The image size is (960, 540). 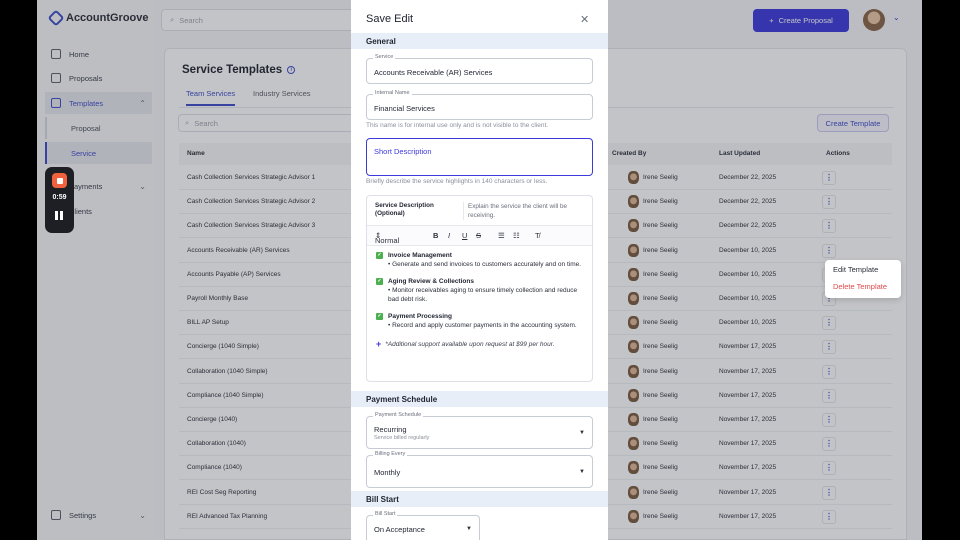 I want to click on close-icon: ✕, so click(x=584, y=19).